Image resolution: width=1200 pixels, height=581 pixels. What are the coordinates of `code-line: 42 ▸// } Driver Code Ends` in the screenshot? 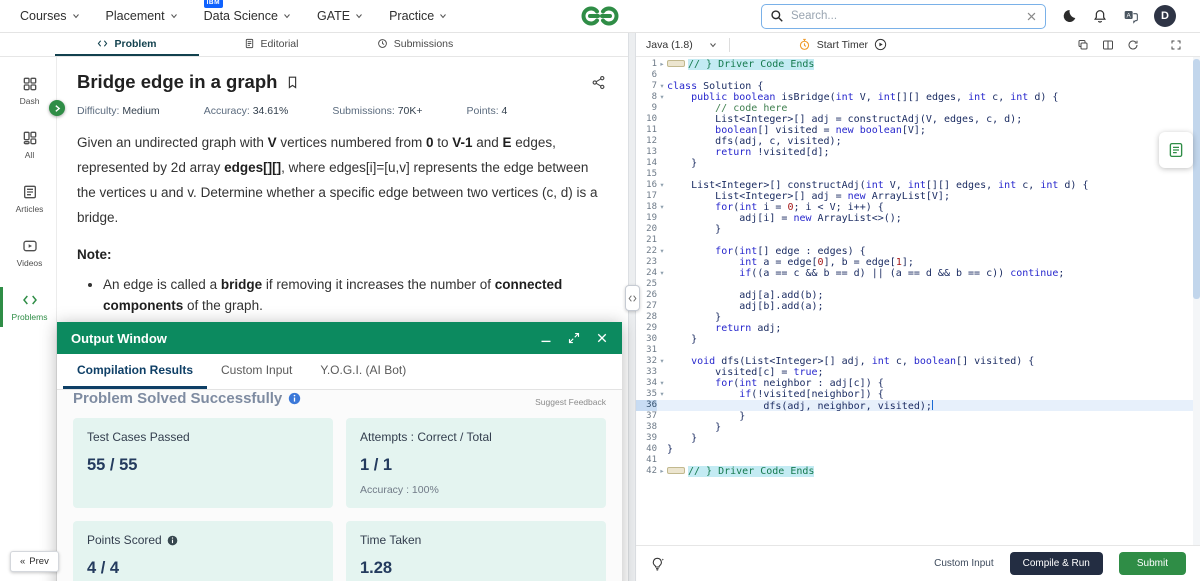 It's located at (918, 471).